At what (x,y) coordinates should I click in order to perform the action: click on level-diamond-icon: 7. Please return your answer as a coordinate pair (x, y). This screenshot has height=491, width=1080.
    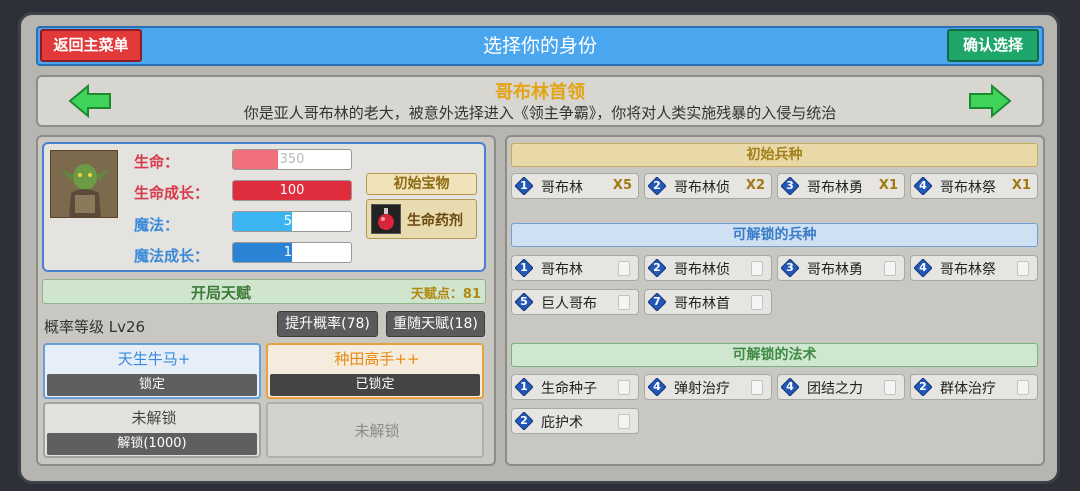
    Looking at the image, I should click on (657, 302).